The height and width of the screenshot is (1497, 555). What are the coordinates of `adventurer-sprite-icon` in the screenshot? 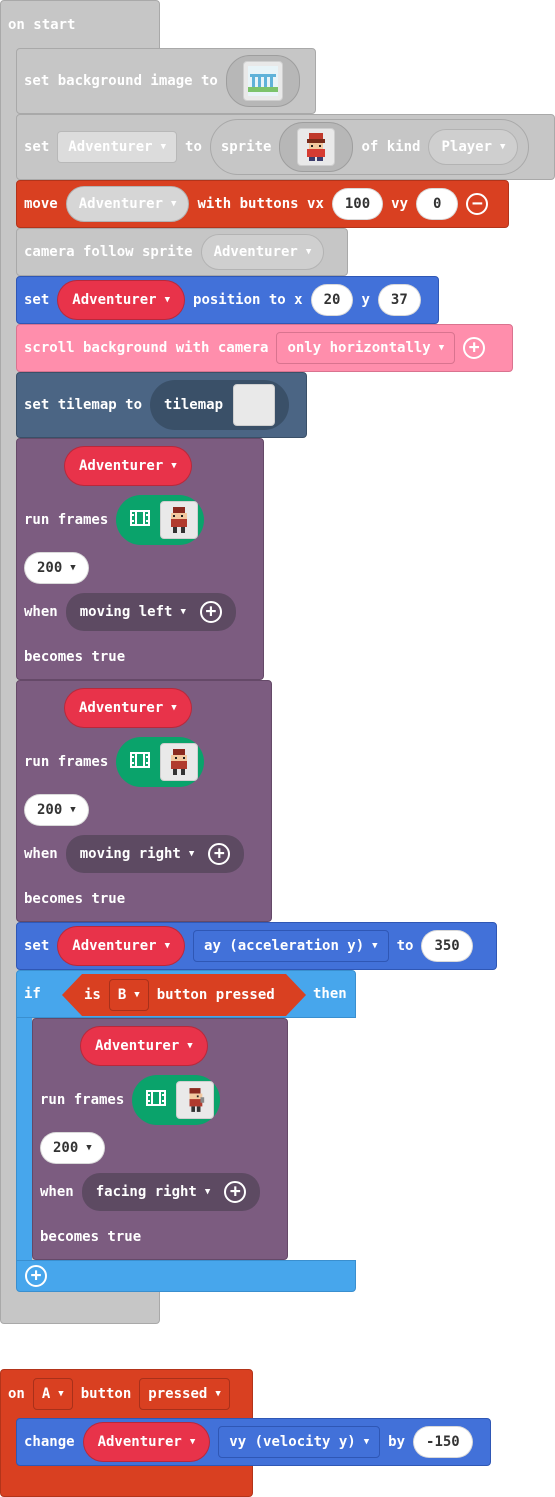 It's located at (316, 147).